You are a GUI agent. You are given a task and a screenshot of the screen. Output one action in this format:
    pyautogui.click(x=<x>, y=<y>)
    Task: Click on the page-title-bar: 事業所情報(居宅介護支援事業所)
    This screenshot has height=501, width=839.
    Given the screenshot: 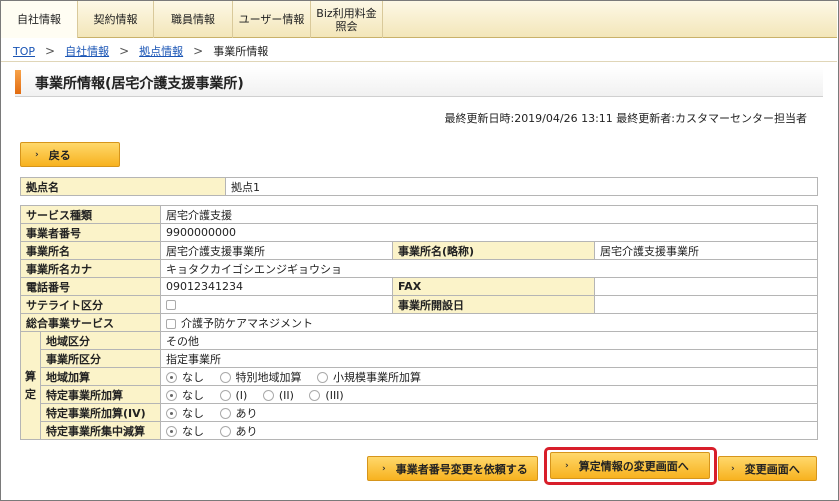 What is the action you would take?
    pyautogui.click(x=419, y=82)
    